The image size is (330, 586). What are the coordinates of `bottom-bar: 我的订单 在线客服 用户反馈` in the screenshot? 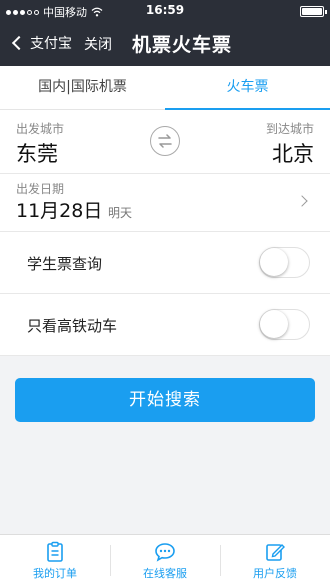 It's located at (165, 560).